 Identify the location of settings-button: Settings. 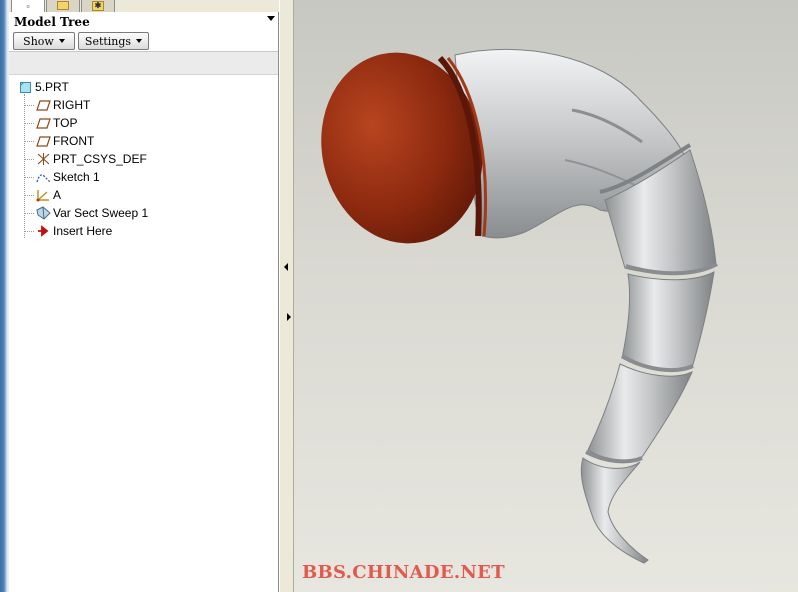
(113, 41).